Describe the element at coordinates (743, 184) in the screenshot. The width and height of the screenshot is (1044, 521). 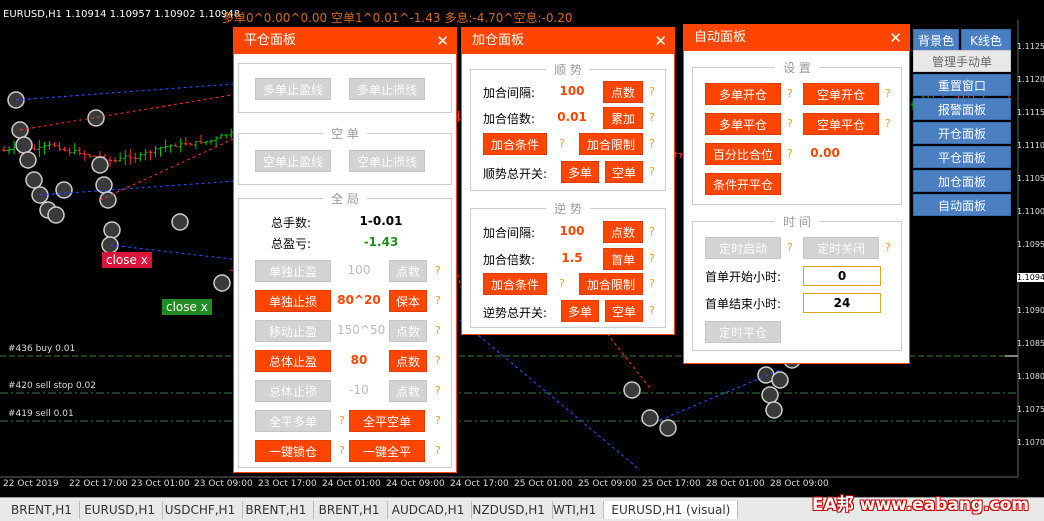
I see `condition-close-button: 条件开平仓` at that location.